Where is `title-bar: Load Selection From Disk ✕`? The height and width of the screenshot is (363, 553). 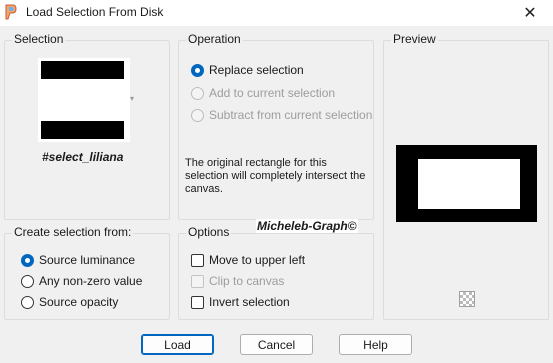
title-bar: Load Selection From Disk ✕ is located at coordinates (276, 13).